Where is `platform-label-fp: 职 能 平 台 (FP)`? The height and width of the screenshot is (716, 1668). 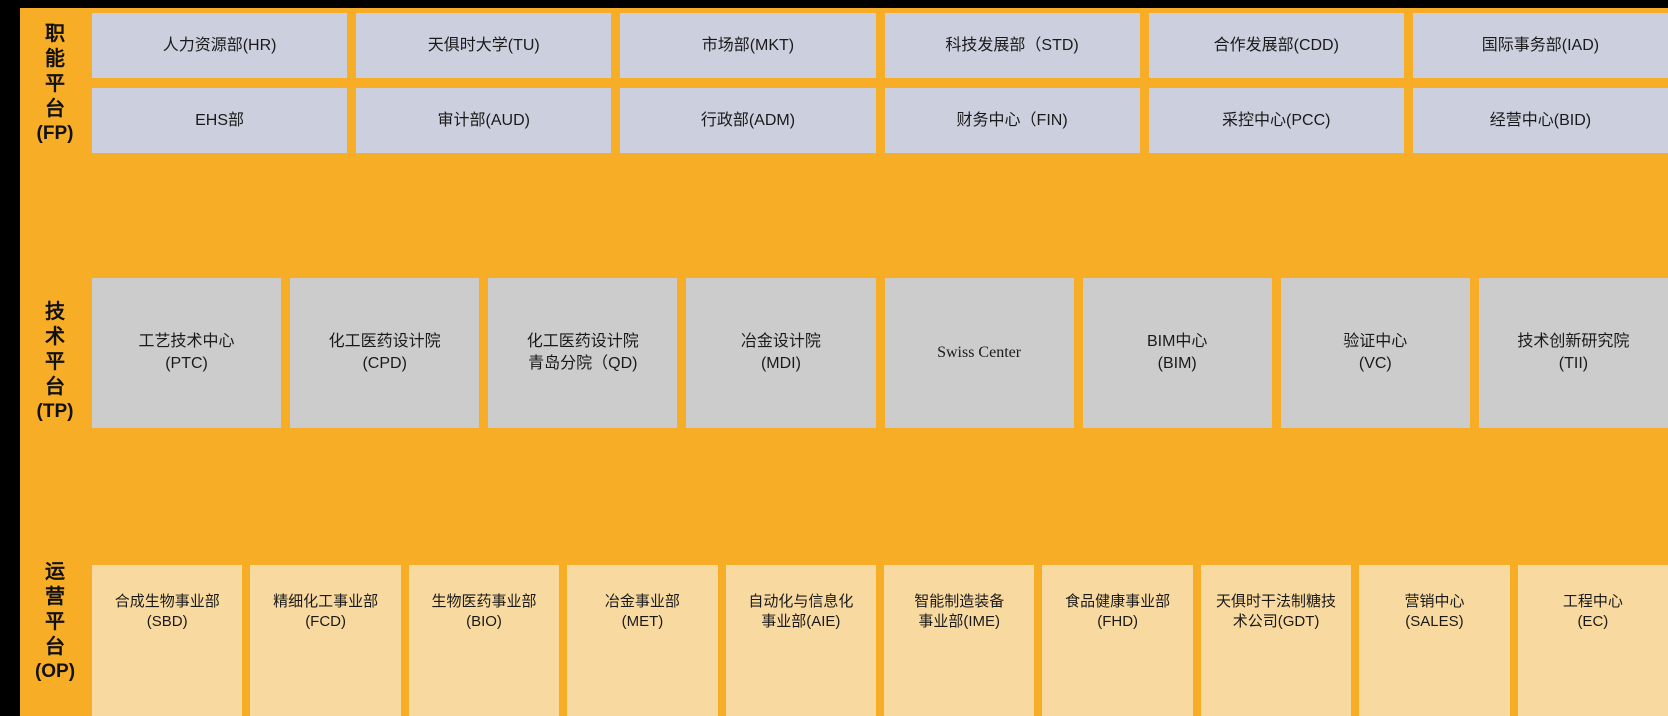 platform-label-fp: 职 能 平 台 (FP) is located at coordinates (55, 84).